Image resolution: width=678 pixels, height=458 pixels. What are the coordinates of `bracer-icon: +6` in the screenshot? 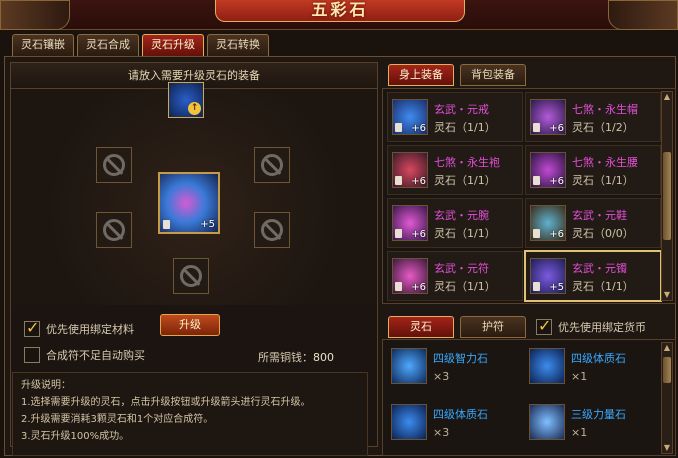 It's located at (410, 223).